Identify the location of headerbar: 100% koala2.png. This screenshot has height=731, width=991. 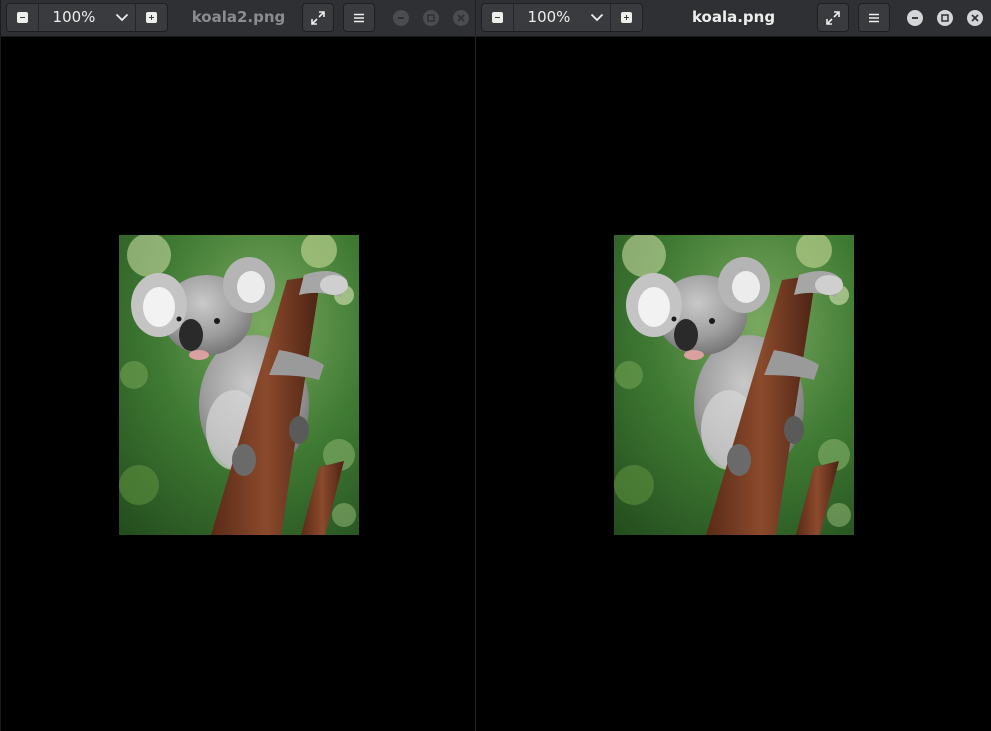
(238, 18).